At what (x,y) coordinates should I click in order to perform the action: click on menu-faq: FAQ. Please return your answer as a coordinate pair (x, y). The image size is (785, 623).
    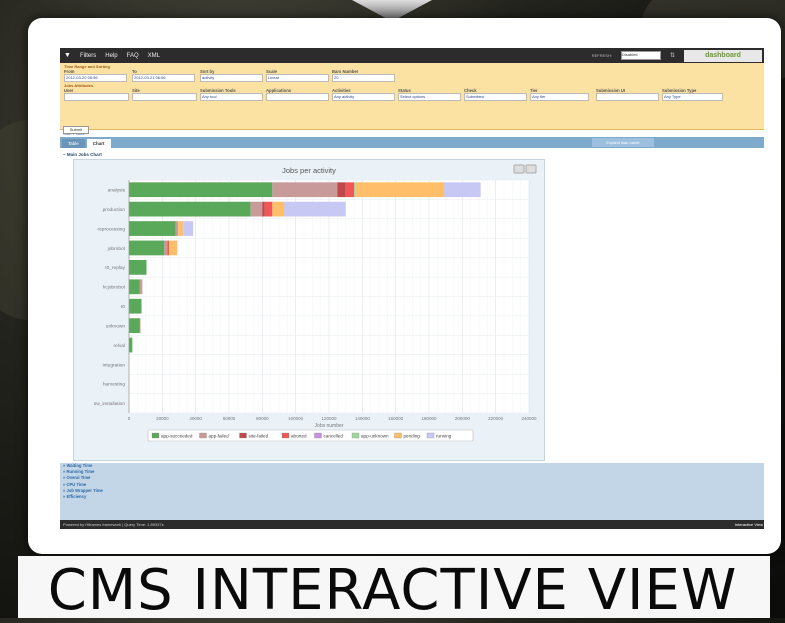
    Looking at the image, I should click on (133, 56).